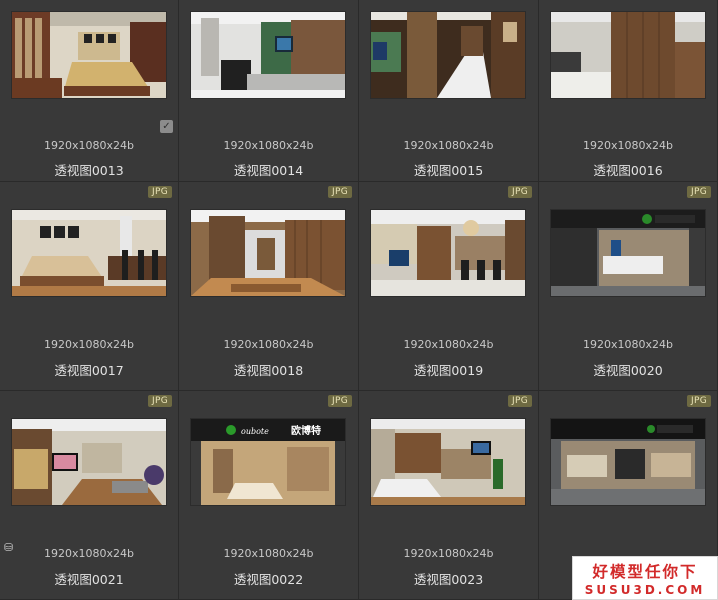 Image resolution: width=718 pixels, height=600 pixels. I want to click on thumbnail-item: JPG 1920x1080x24b 透视图0017, so click(89, 286).